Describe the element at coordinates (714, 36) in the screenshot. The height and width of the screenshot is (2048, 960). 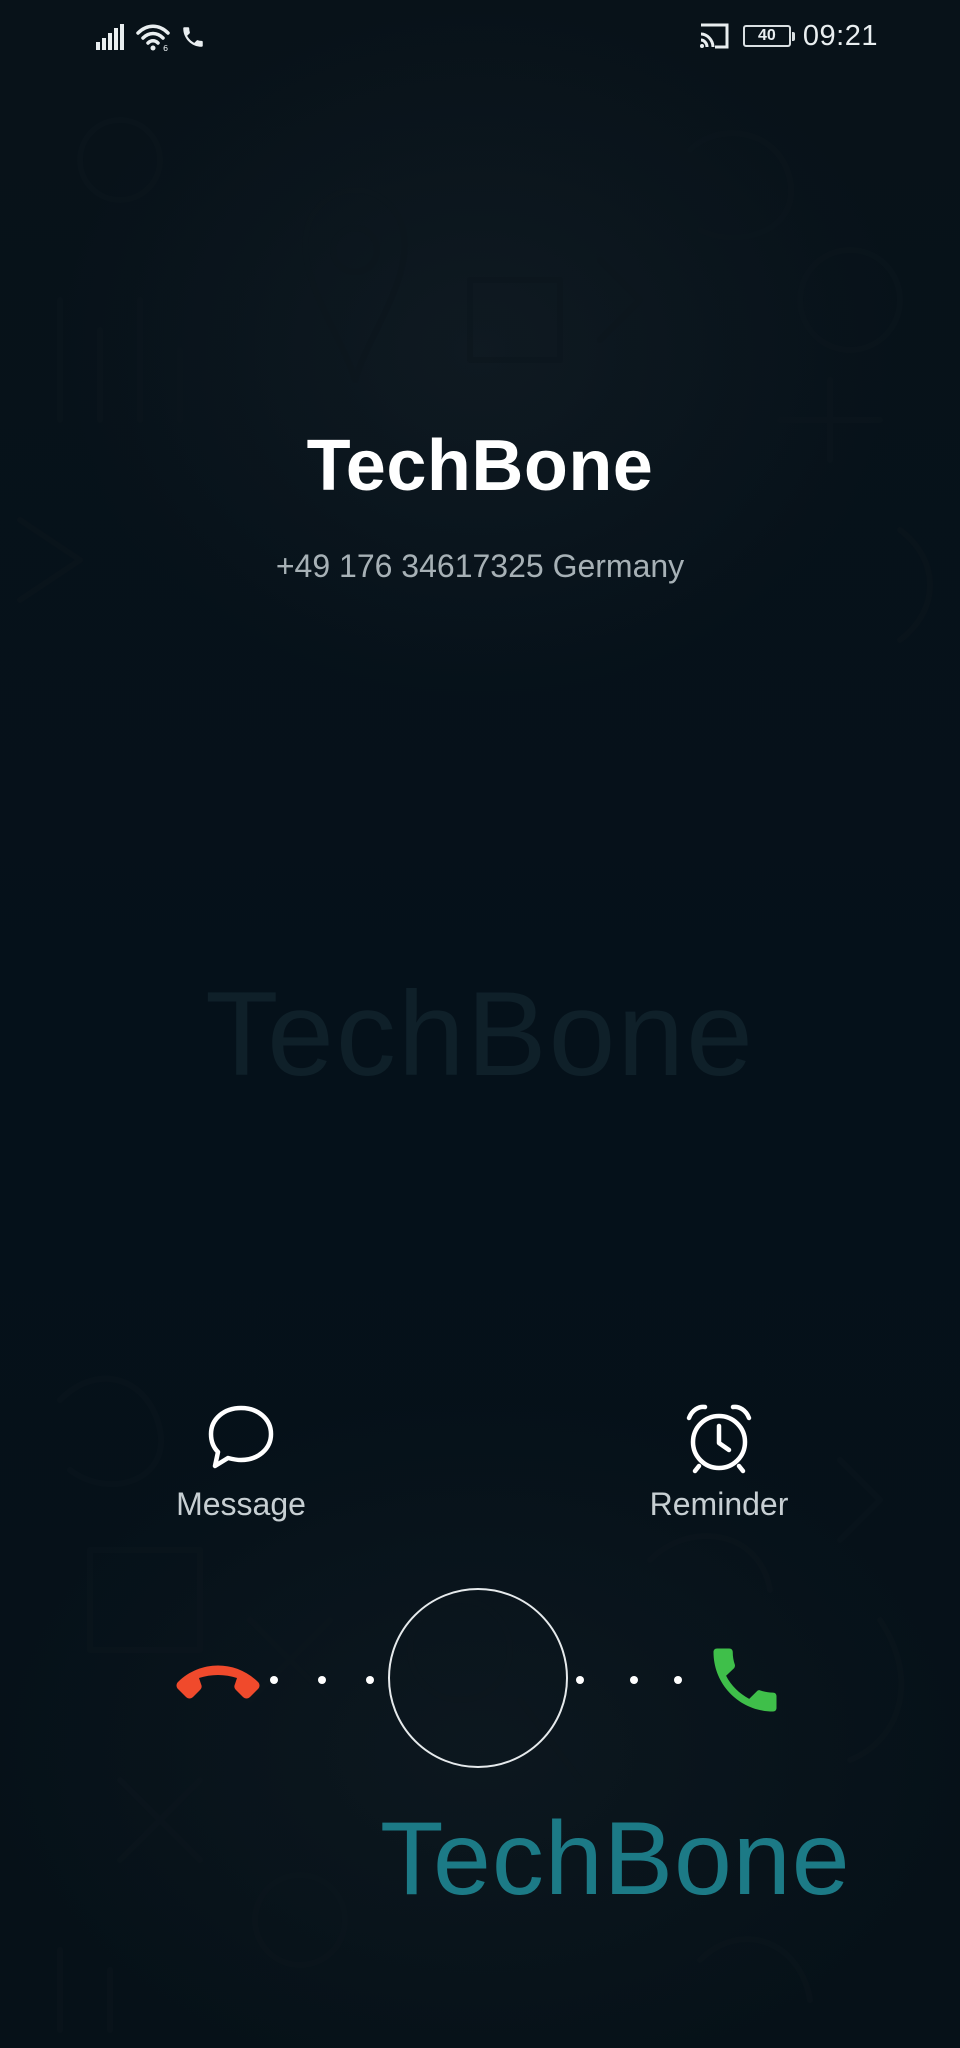
I see `screen-cast-icon` at that location.